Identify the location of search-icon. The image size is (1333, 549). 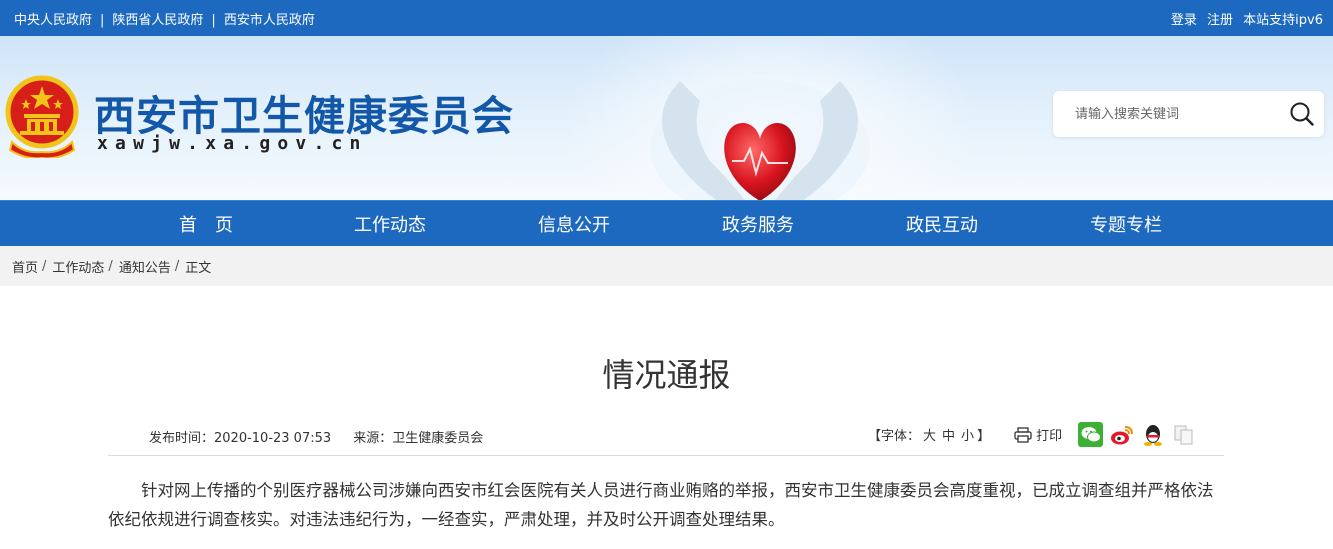
(1302, 114).